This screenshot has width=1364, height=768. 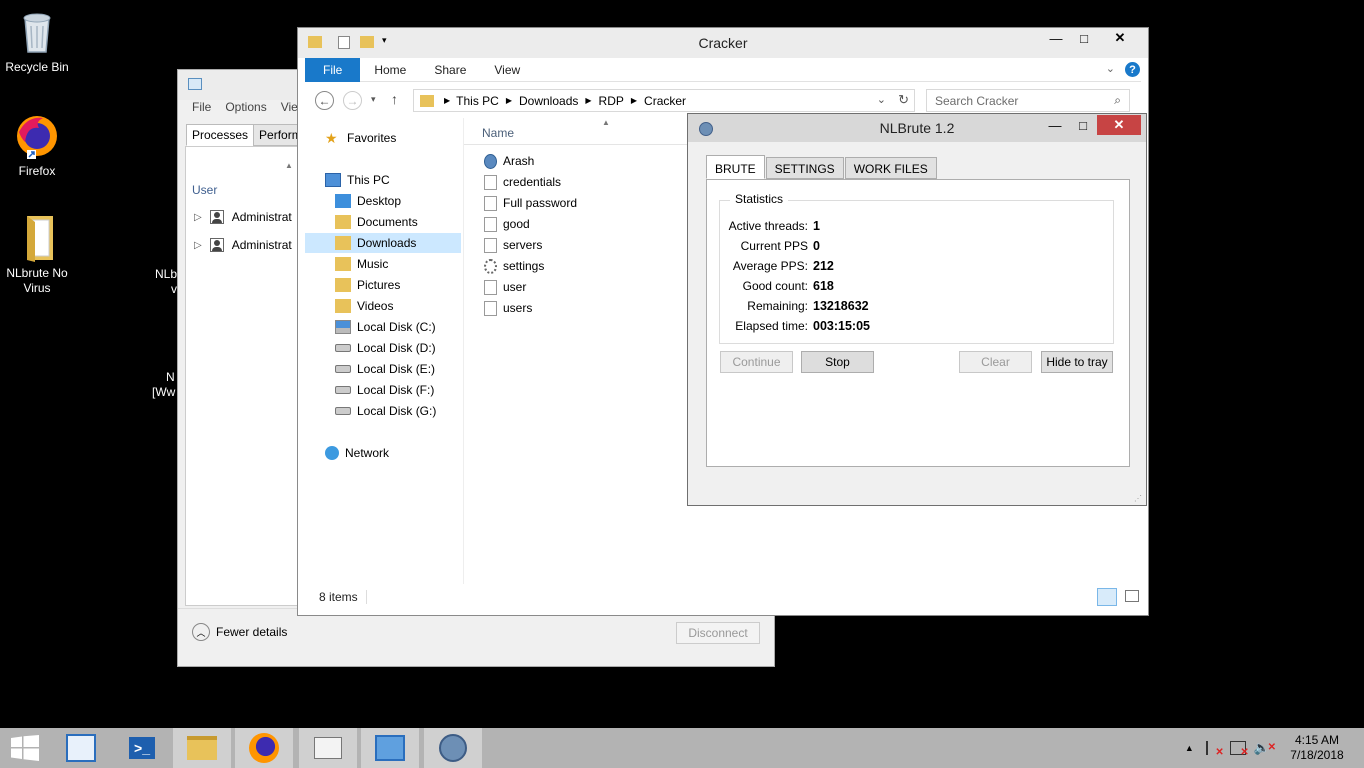 What do you see at coordinates (513, 245) in the screenshot?
I see `list-item-servers: servers` at bounding box center [513, 245].